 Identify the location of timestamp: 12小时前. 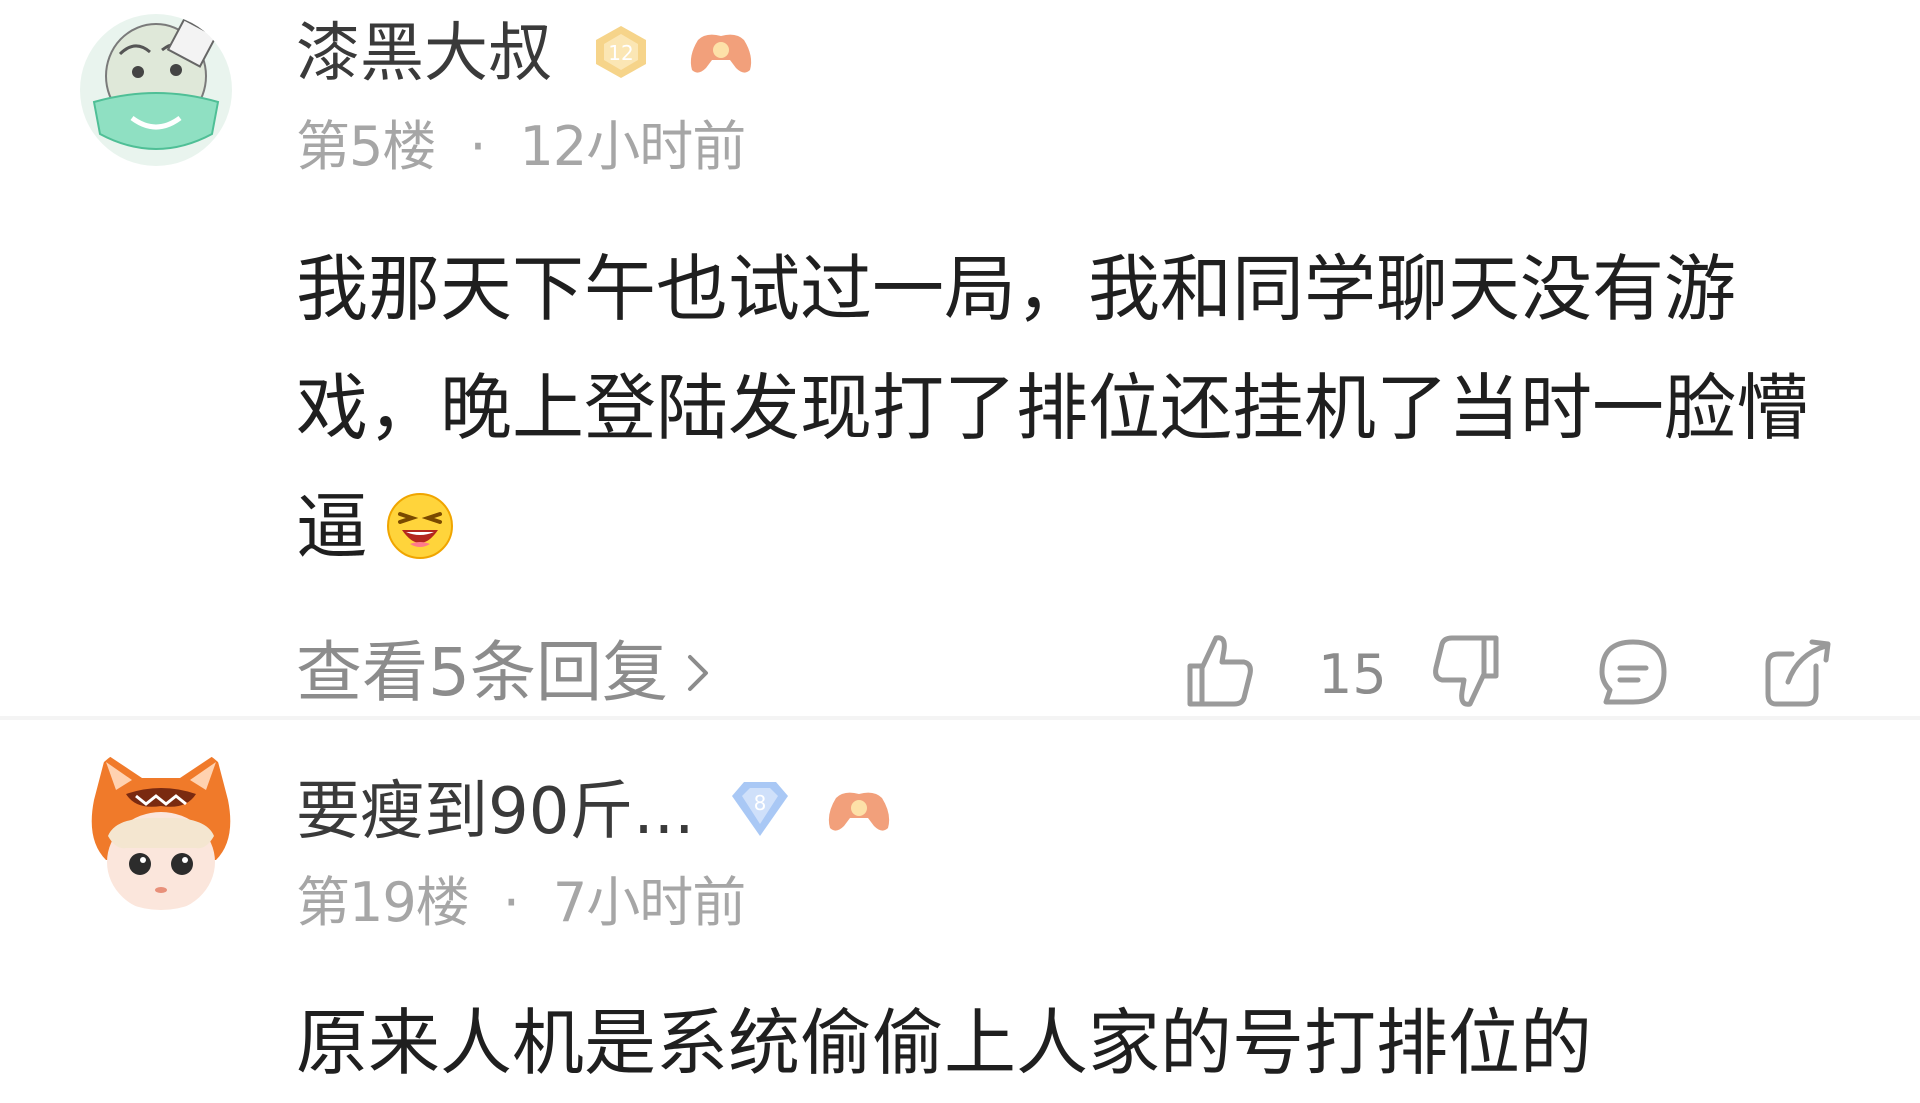
(633, 146).